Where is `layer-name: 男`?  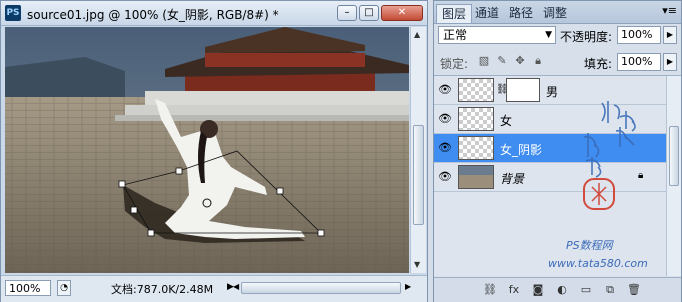
layer-name: 男 is located at coordinates (552, 92).